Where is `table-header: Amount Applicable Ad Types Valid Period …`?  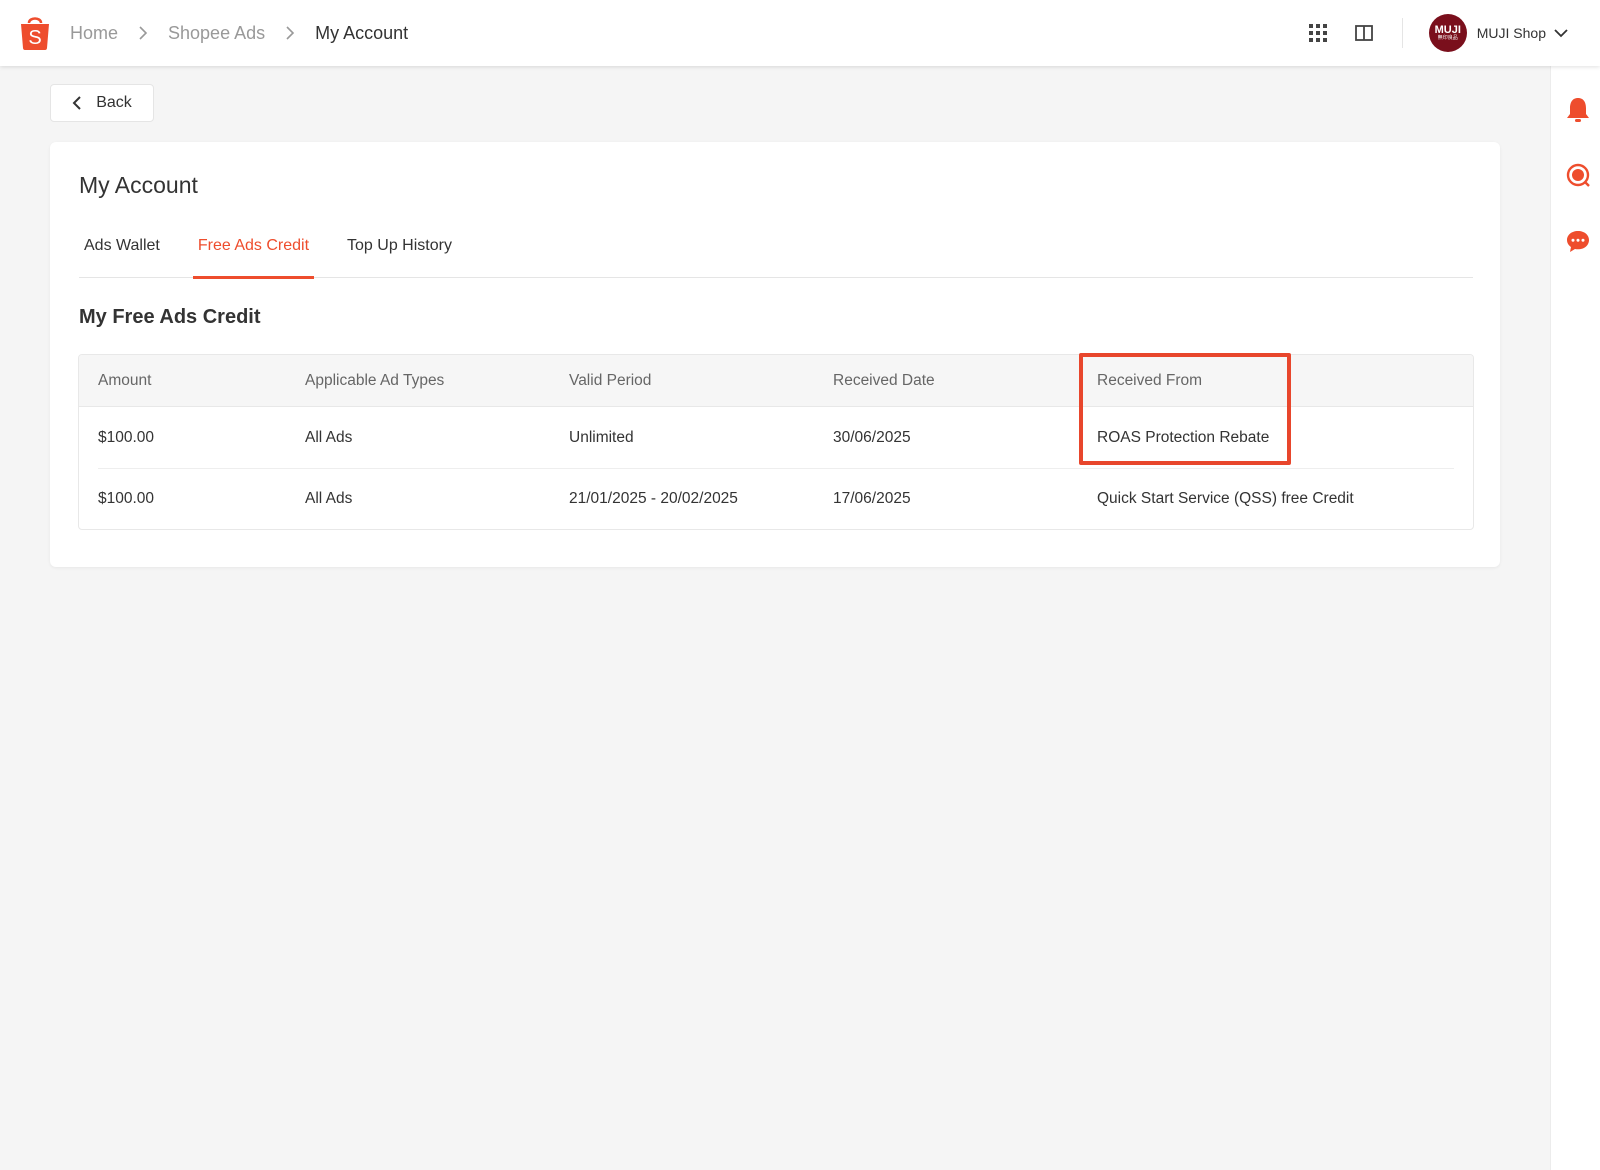 table-header: Amount Applicable Ad Types Valid Period … is located at coordinates (776, 381).